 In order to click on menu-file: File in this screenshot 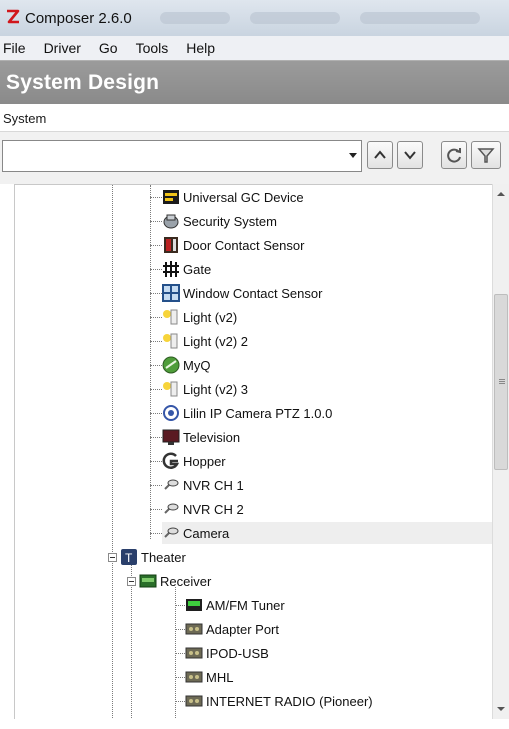, I will do `click(14, 48)`.